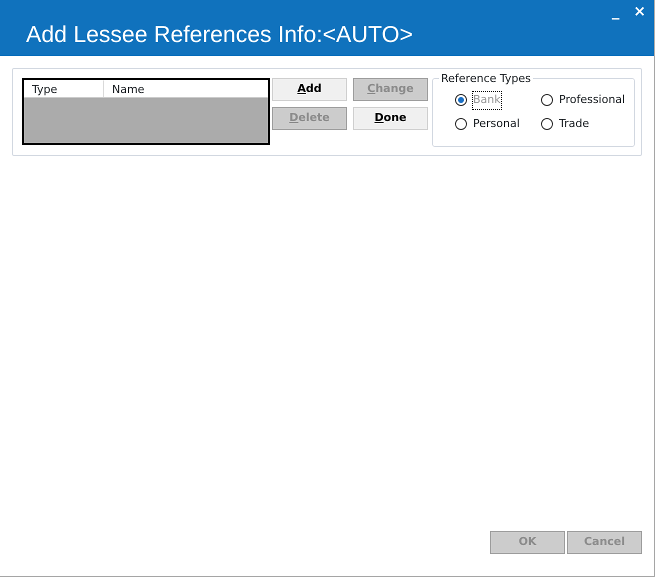  Describe the element at coordinates (219, 34) in the screenshot. I see `window-title: Add Lessee References Info:<AUTO>` at that location.